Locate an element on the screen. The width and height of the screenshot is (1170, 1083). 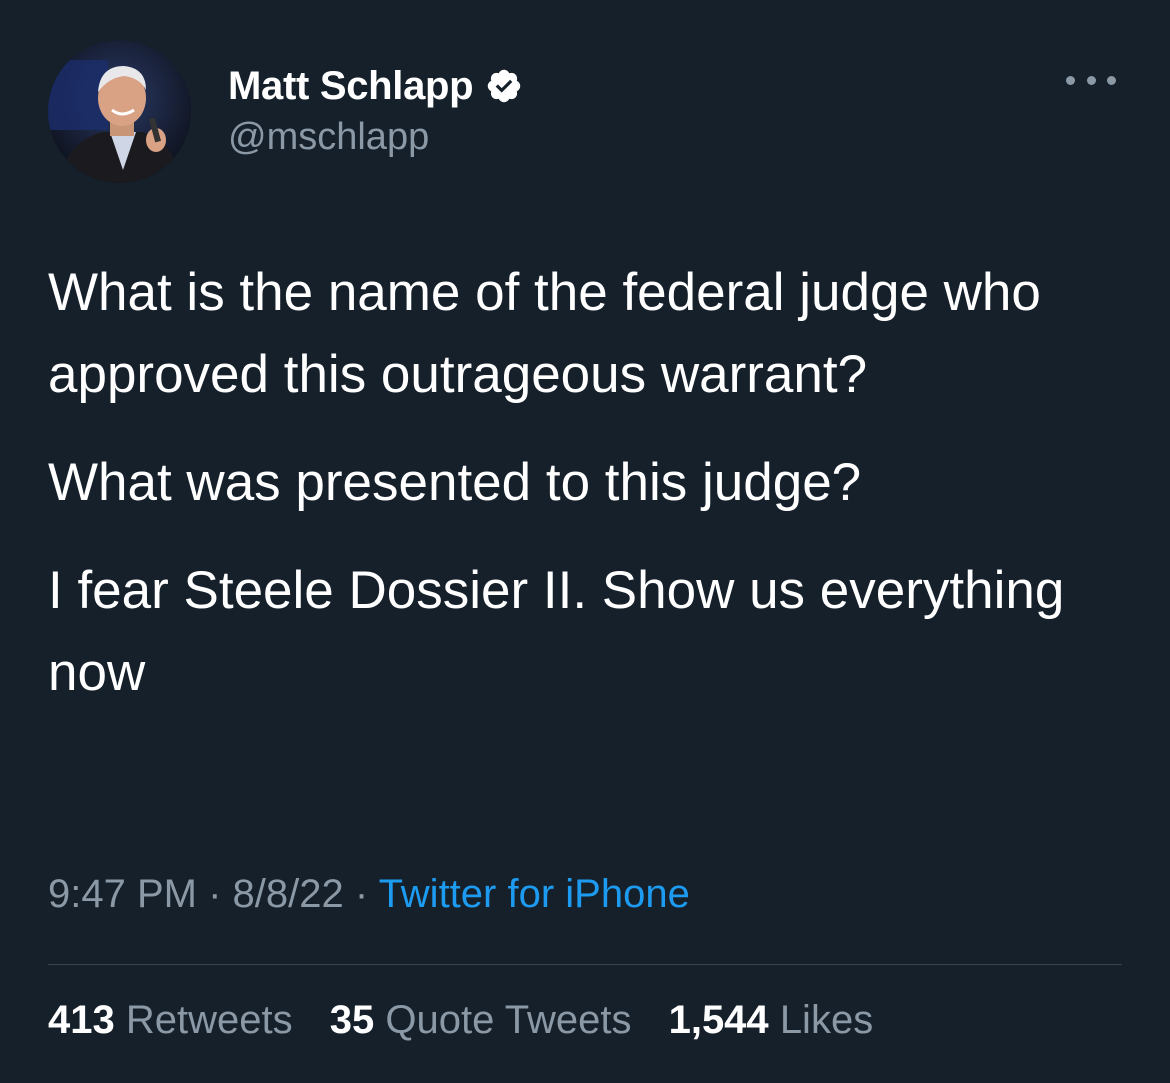
tweet-source-link: Twitter for iPhone is located at coordinates (534, 894).